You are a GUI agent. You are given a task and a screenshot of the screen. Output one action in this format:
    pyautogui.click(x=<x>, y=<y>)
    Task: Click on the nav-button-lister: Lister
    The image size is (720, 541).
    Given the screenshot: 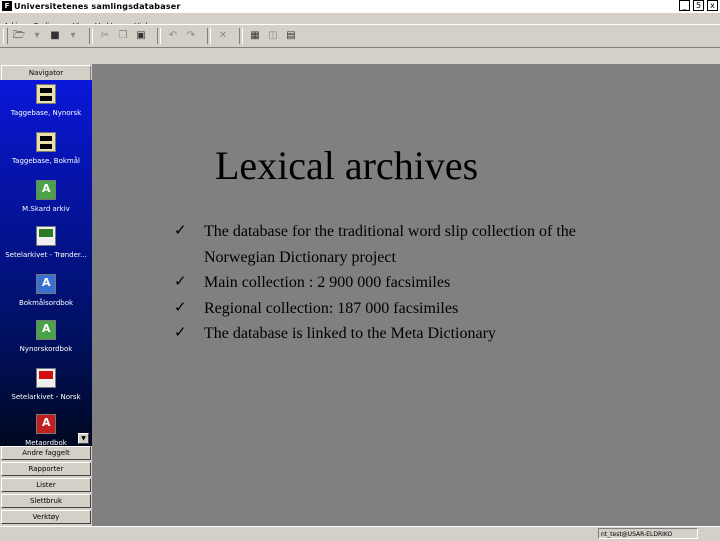 What is the action you would take?
    pyautogui.click(x=46, y=485)
    